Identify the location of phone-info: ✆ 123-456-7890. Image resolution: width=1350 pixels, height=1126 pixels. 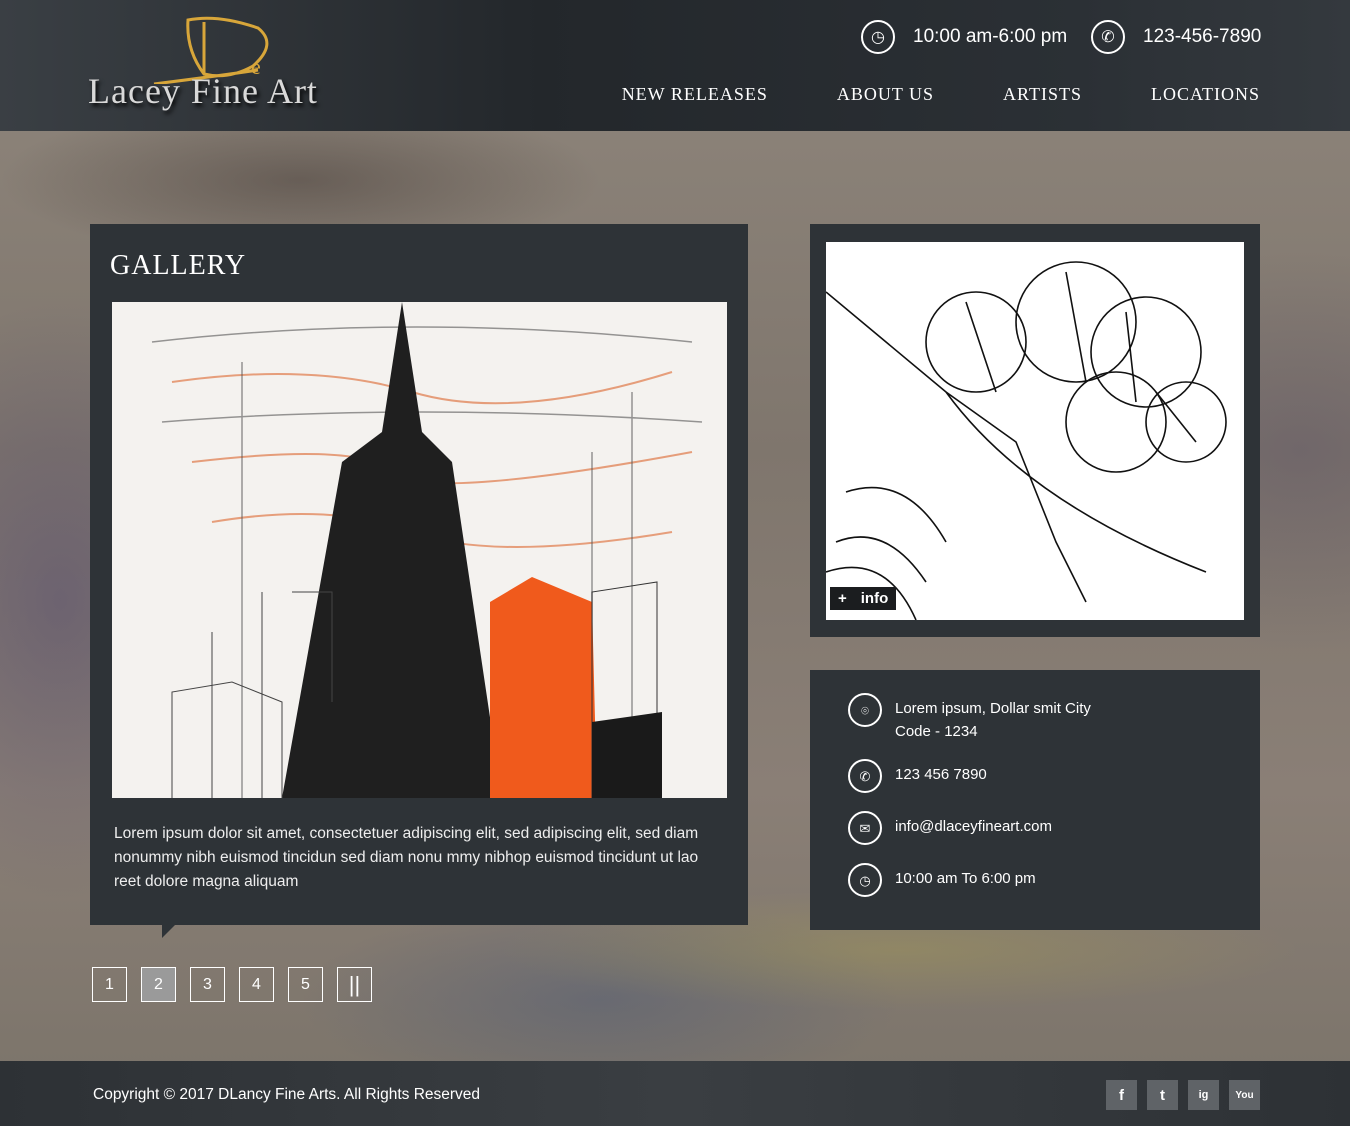
(1176, 37).